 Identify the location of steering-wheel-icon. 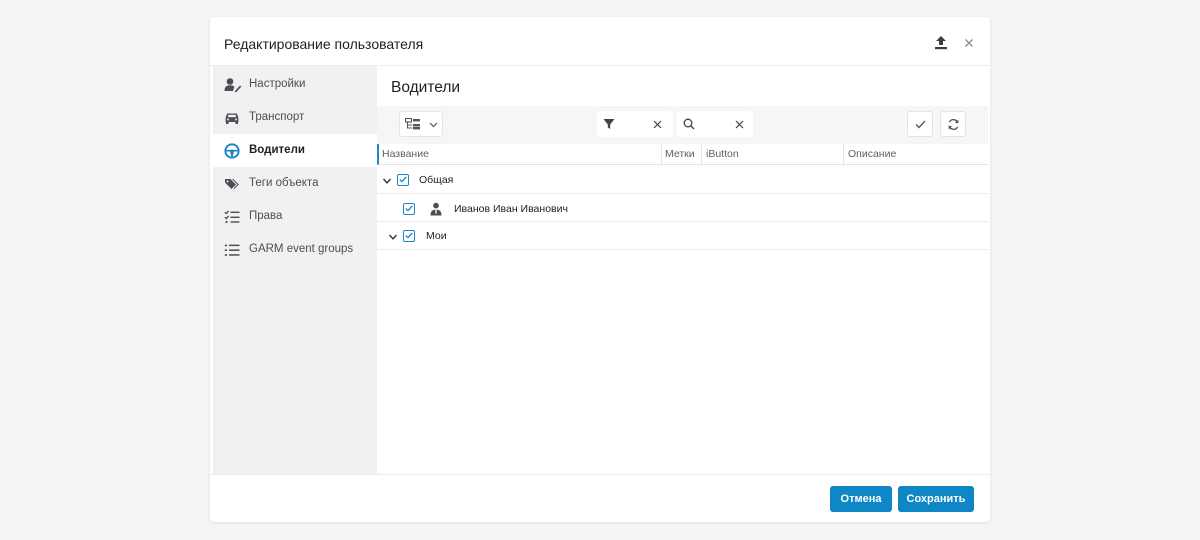
(232, 151).